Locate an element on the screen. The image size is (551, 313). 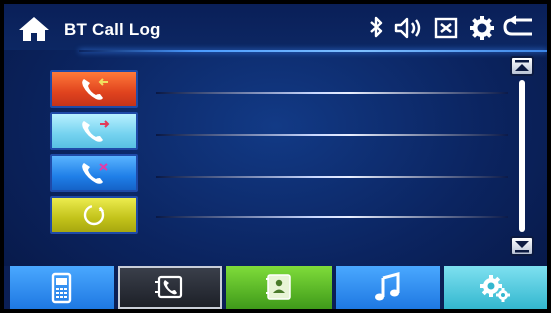
bottom-tab-bar is located at coordinates (275, 287).